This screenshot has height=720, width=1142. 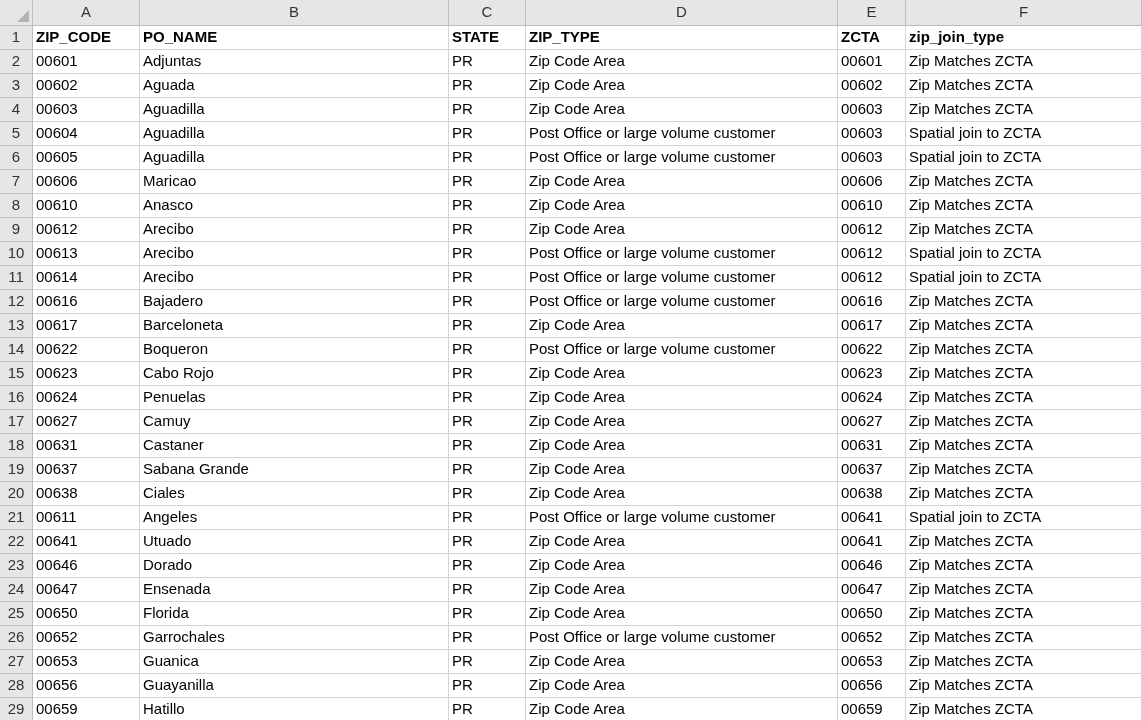 I want to click on table-cell: Camuy, so click(x=294, y=422).